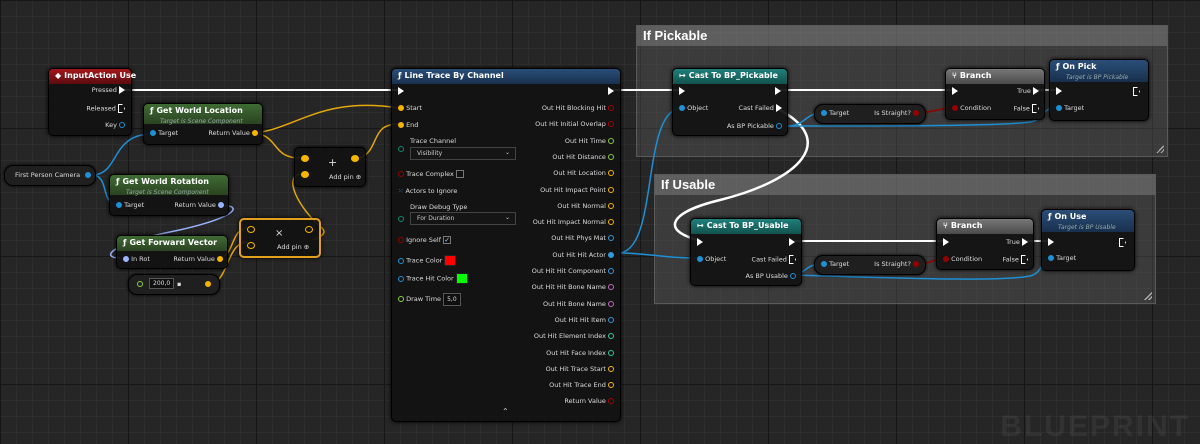 The width and height of the screenshot is (1200, 444). What do you see at coordinates (870, 114) in the screenshot?
I see `is-straight-node-1: Target Is Straight?` at bounding box center [870, 114].